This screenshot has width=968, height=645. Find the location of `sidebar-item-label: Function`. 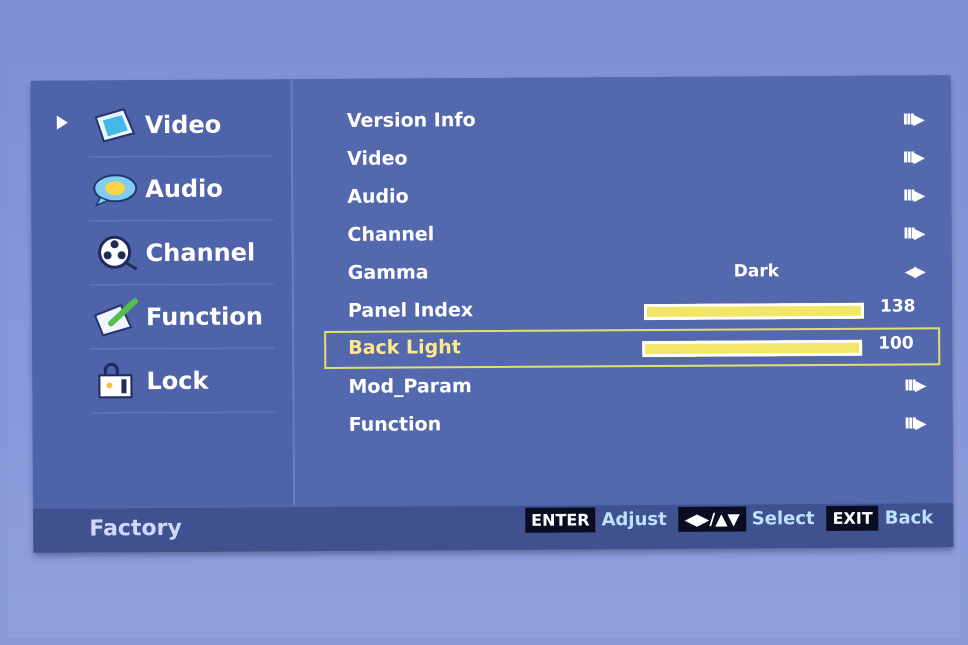

sidebar-item-label: Function is located at coordinates (204, 317).